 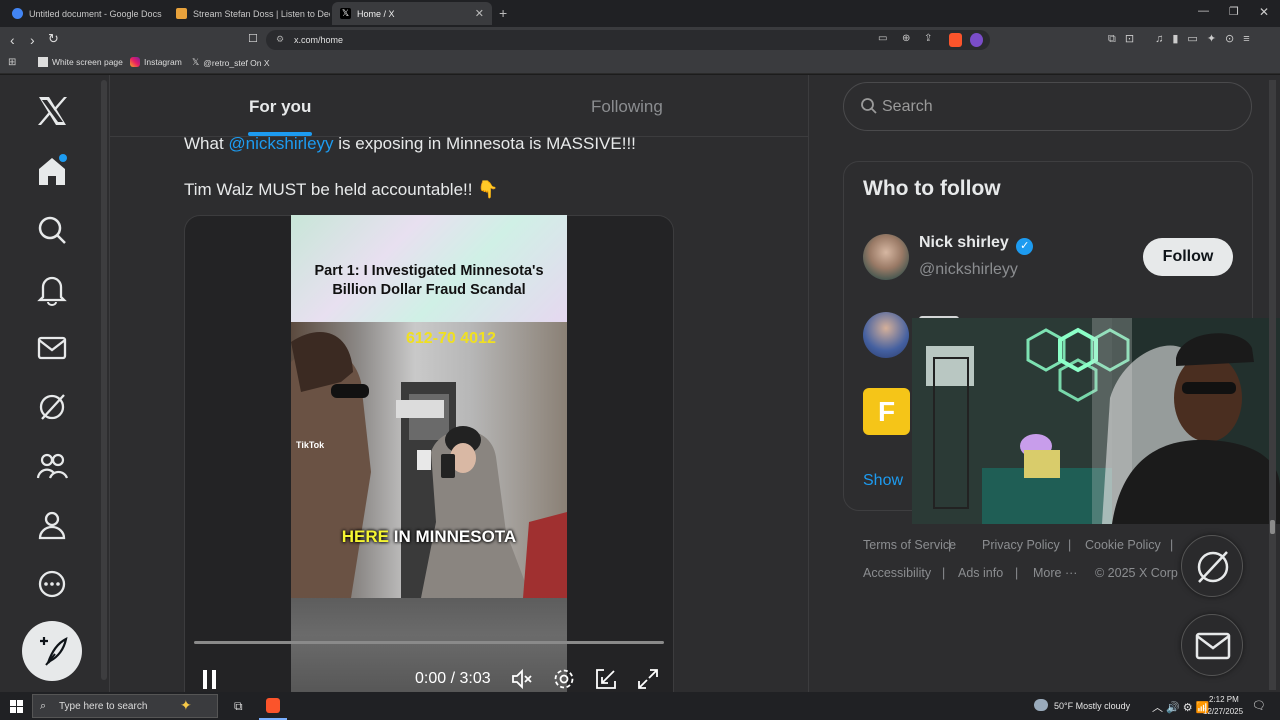 I want to click on user-name: Nick shirley, so click(x=964, y=242).